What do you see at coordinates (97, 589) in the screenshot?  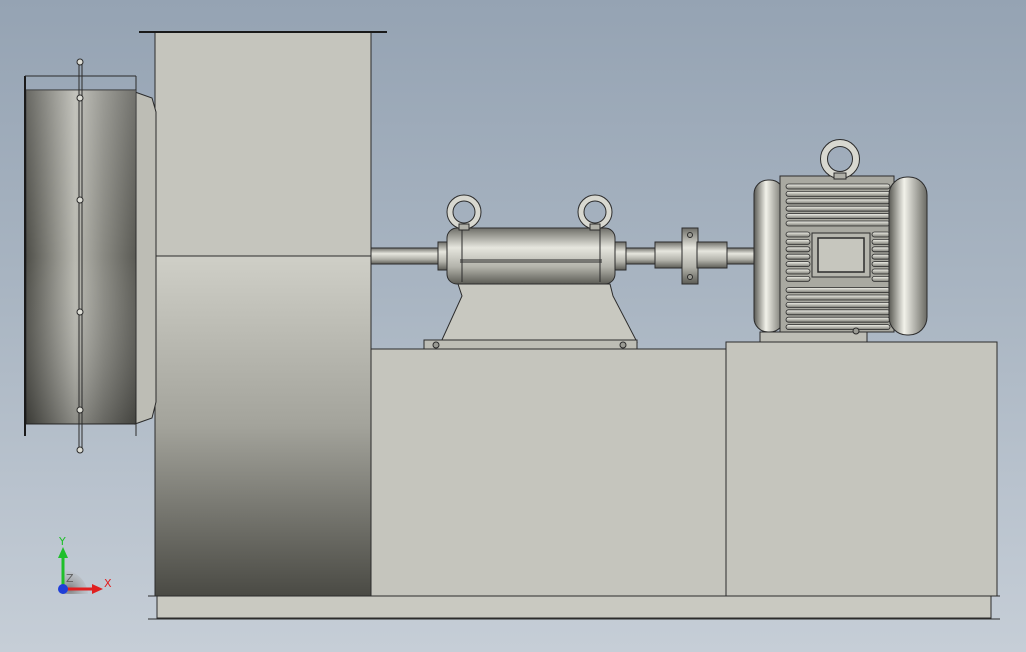 I see `x-axis-arrowhead` at bounding box center [97, 589].